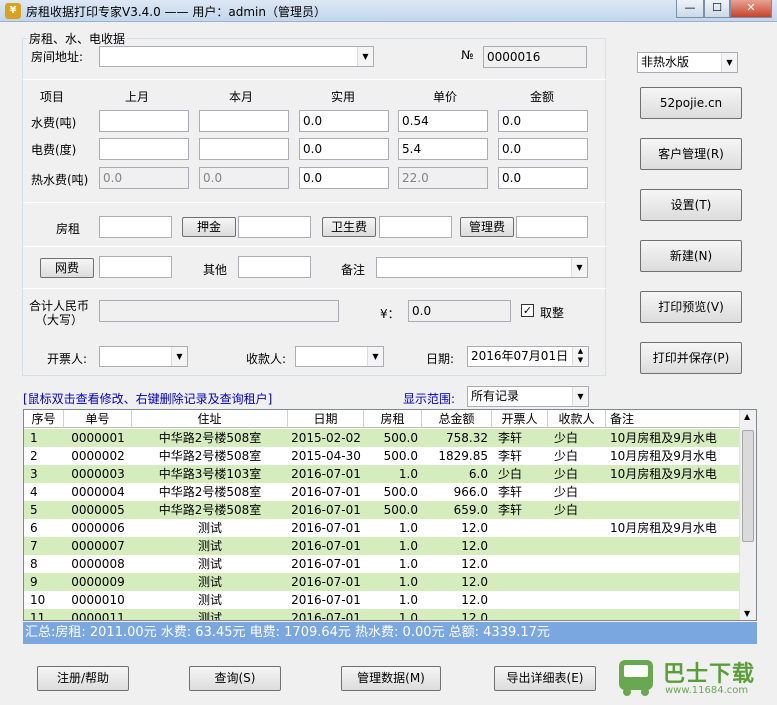 The width and height of the screenshot is (777, 705). Describe the element at coordinates (690, 9) in the screenshot. I see `minimize-button: —` at that location.